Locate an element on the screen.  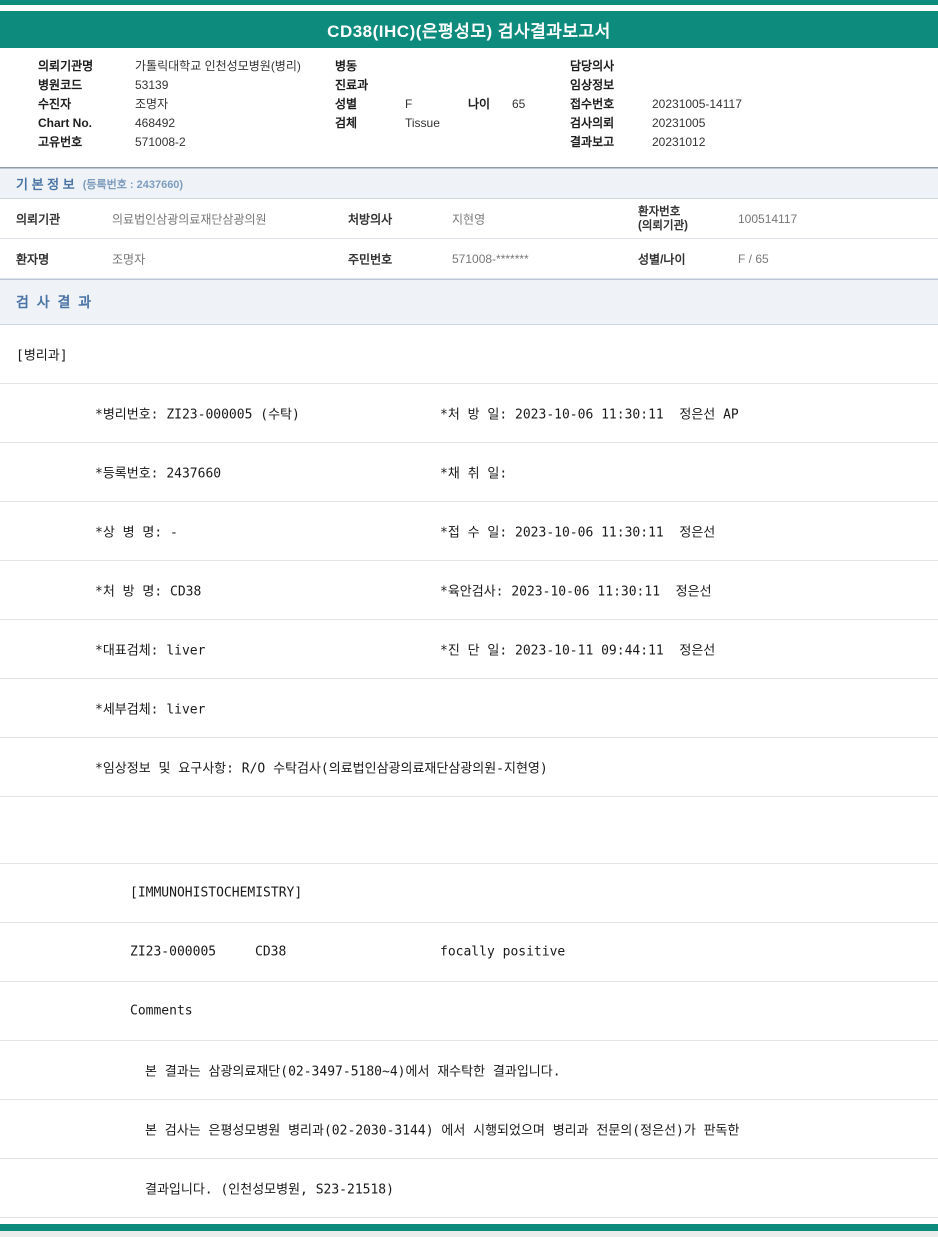
result-left-text: *등록번호: 2437660 is located at coordinates (158, 474).